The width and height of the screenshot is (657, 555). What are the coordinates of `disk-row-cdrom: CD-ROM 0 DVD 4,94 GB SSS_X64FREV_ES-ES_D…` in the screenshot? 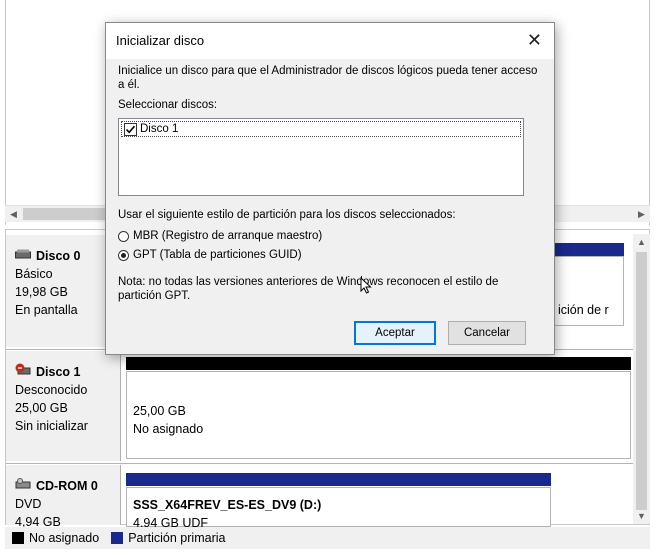 It's located at (319, 497).